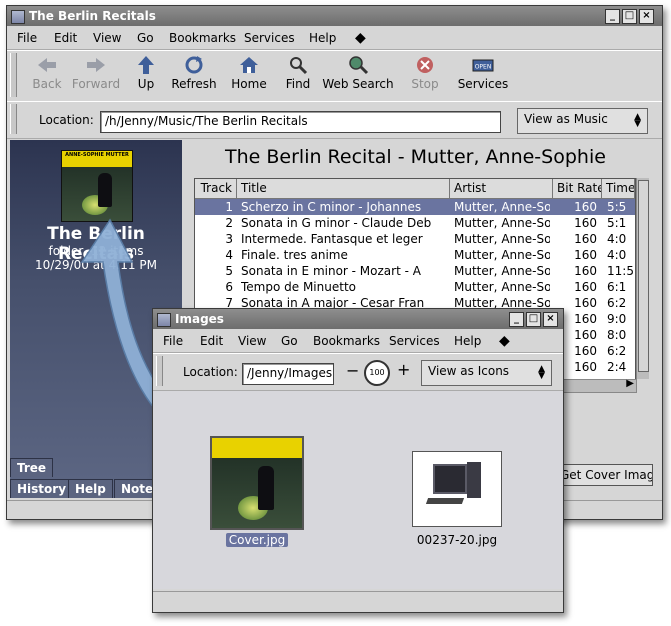  Describe the element at coordinates (457, 540) in the screenshot. I see `file-00237-20-label: 00237-20.jpg` at that location.